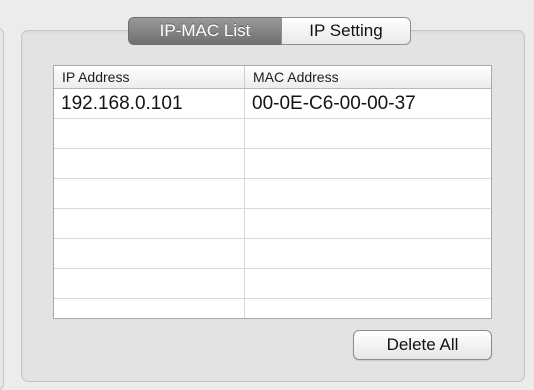 The image size is (534, 390). What do you see at coordinates (204, 31) in the screenshot?
I see `tab-ip-mac-list: IP-MAC List` at bounding box center [204, 31].